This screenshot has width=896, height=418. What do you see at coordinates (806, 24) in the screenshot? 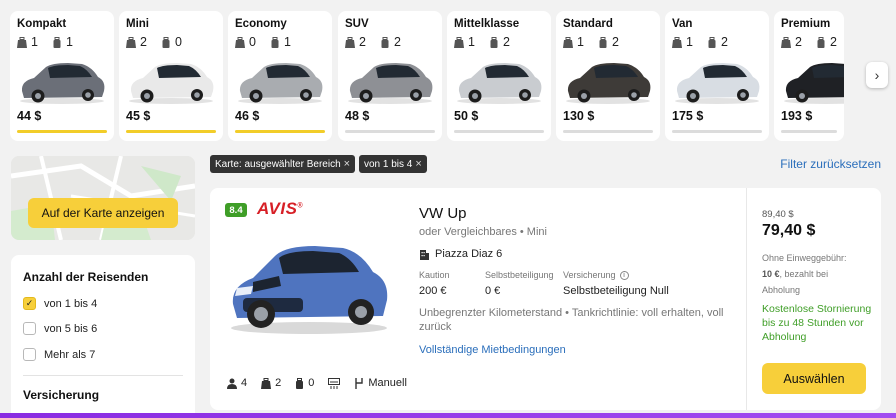
I see `category-name: Premium` at bounding box center [806, 24].